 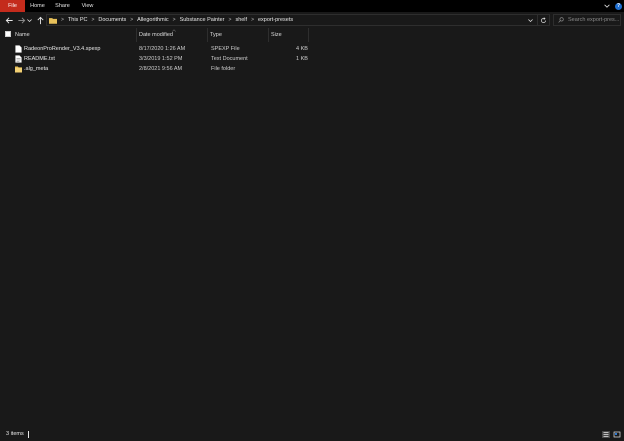 I want to click on file-name: RadeonProRender_V3.4.spexp, so click(x=62, y=49).